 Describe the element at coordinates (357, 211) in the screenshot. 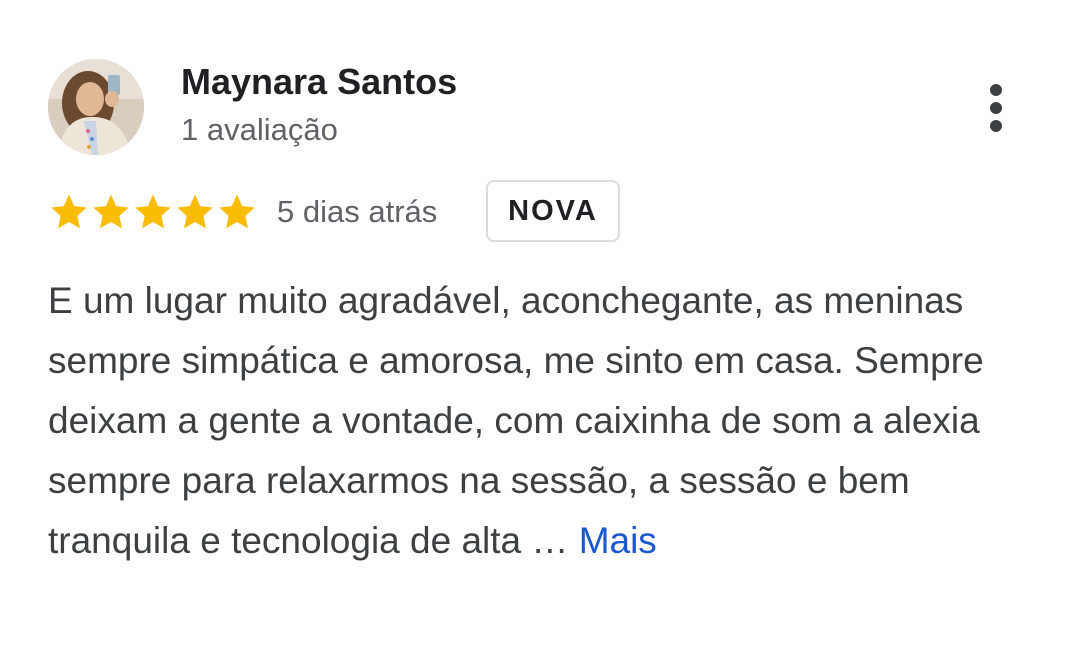

I see `review-date: 5 dias atrás` at that location.